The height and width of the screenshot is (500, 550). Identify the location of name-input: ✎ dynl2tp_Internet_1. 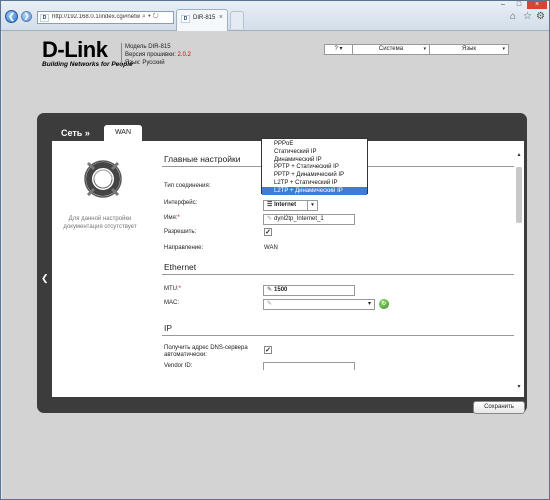
(309, 219).